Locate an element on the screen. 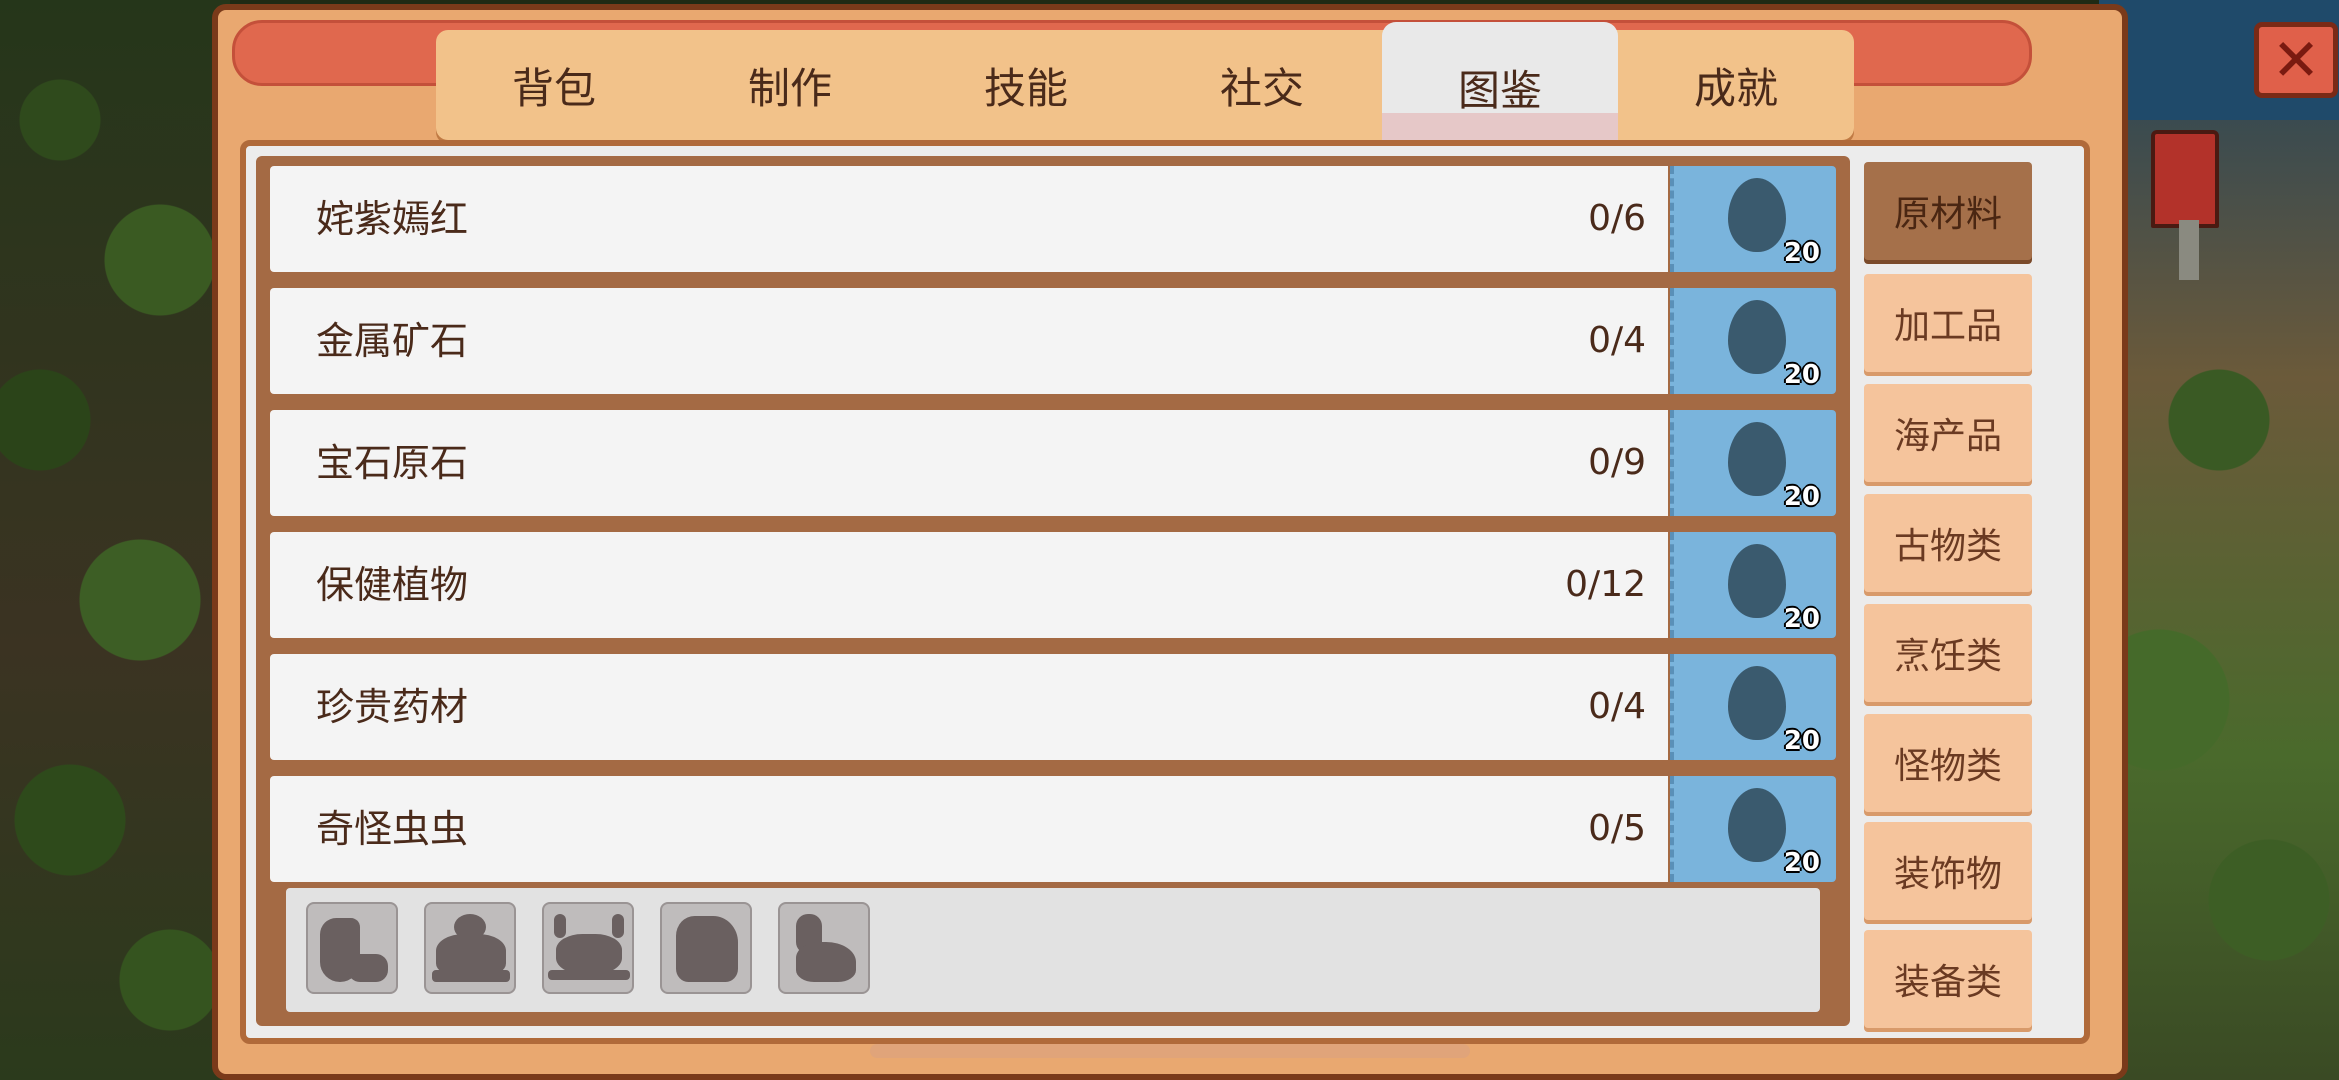 This screenshot has height=1080, width=2339. tab-skills: 技能 is located at coordinates (1026, 85).